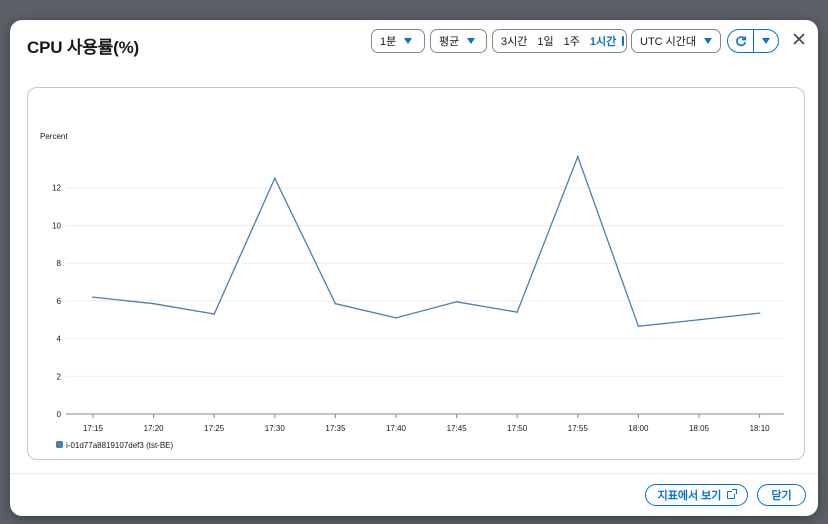 This screenshot has height=524, width=828. I want to click on modal-header: CPU 사용률(%) 1분 평균 3시간 1일 1주 1시간 UTC 시간대, so click(414, 45).